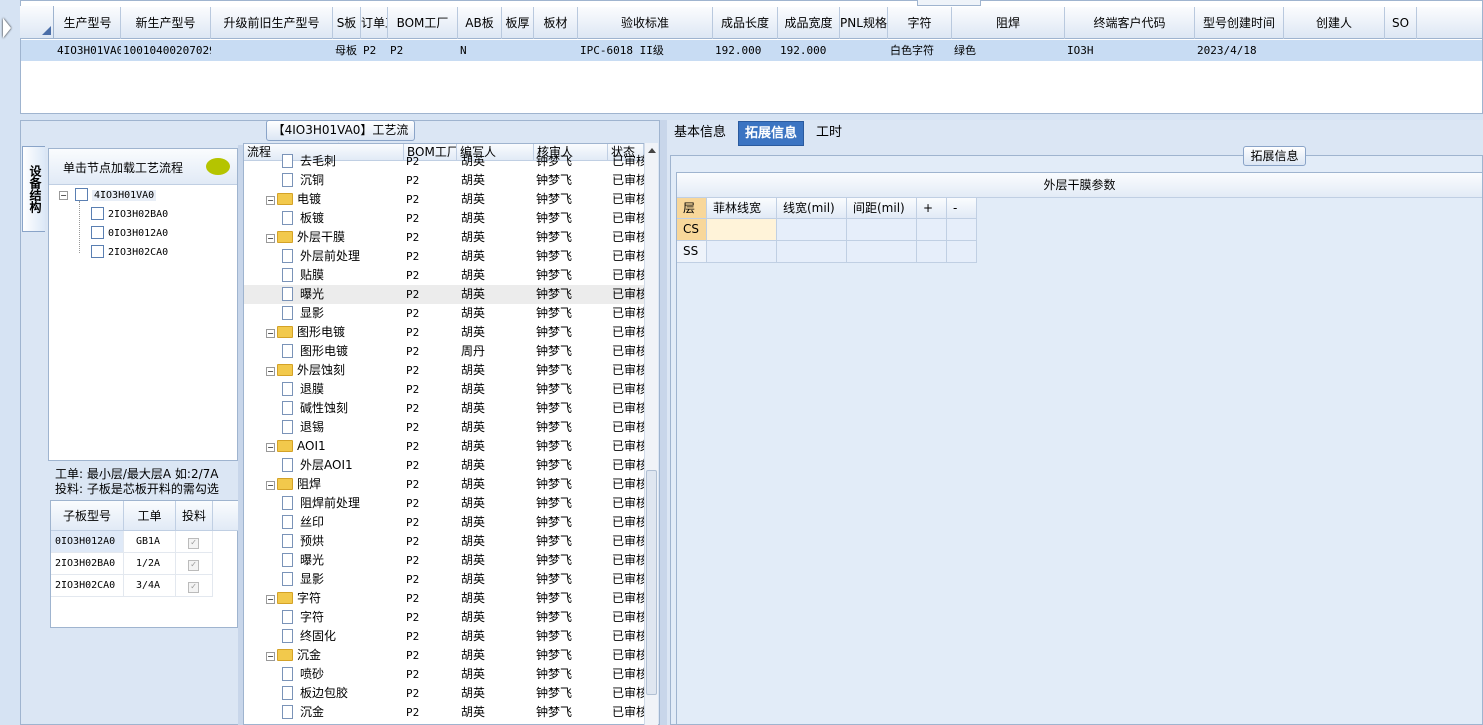 This screenshot has height=725, width=1483. I want to click on column-header: BOM工厂, so click(423, 23).